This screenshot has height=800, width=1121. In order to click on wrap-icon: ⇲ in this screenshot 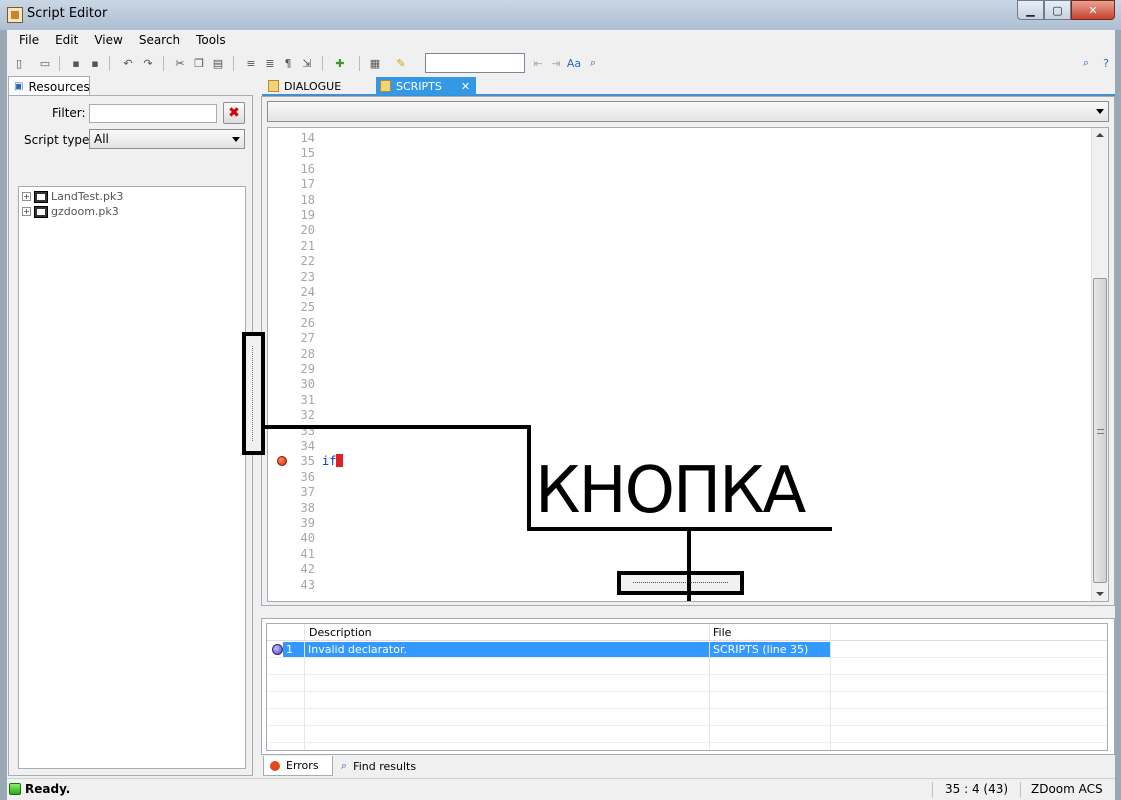, I will do `click(307, 63)`.